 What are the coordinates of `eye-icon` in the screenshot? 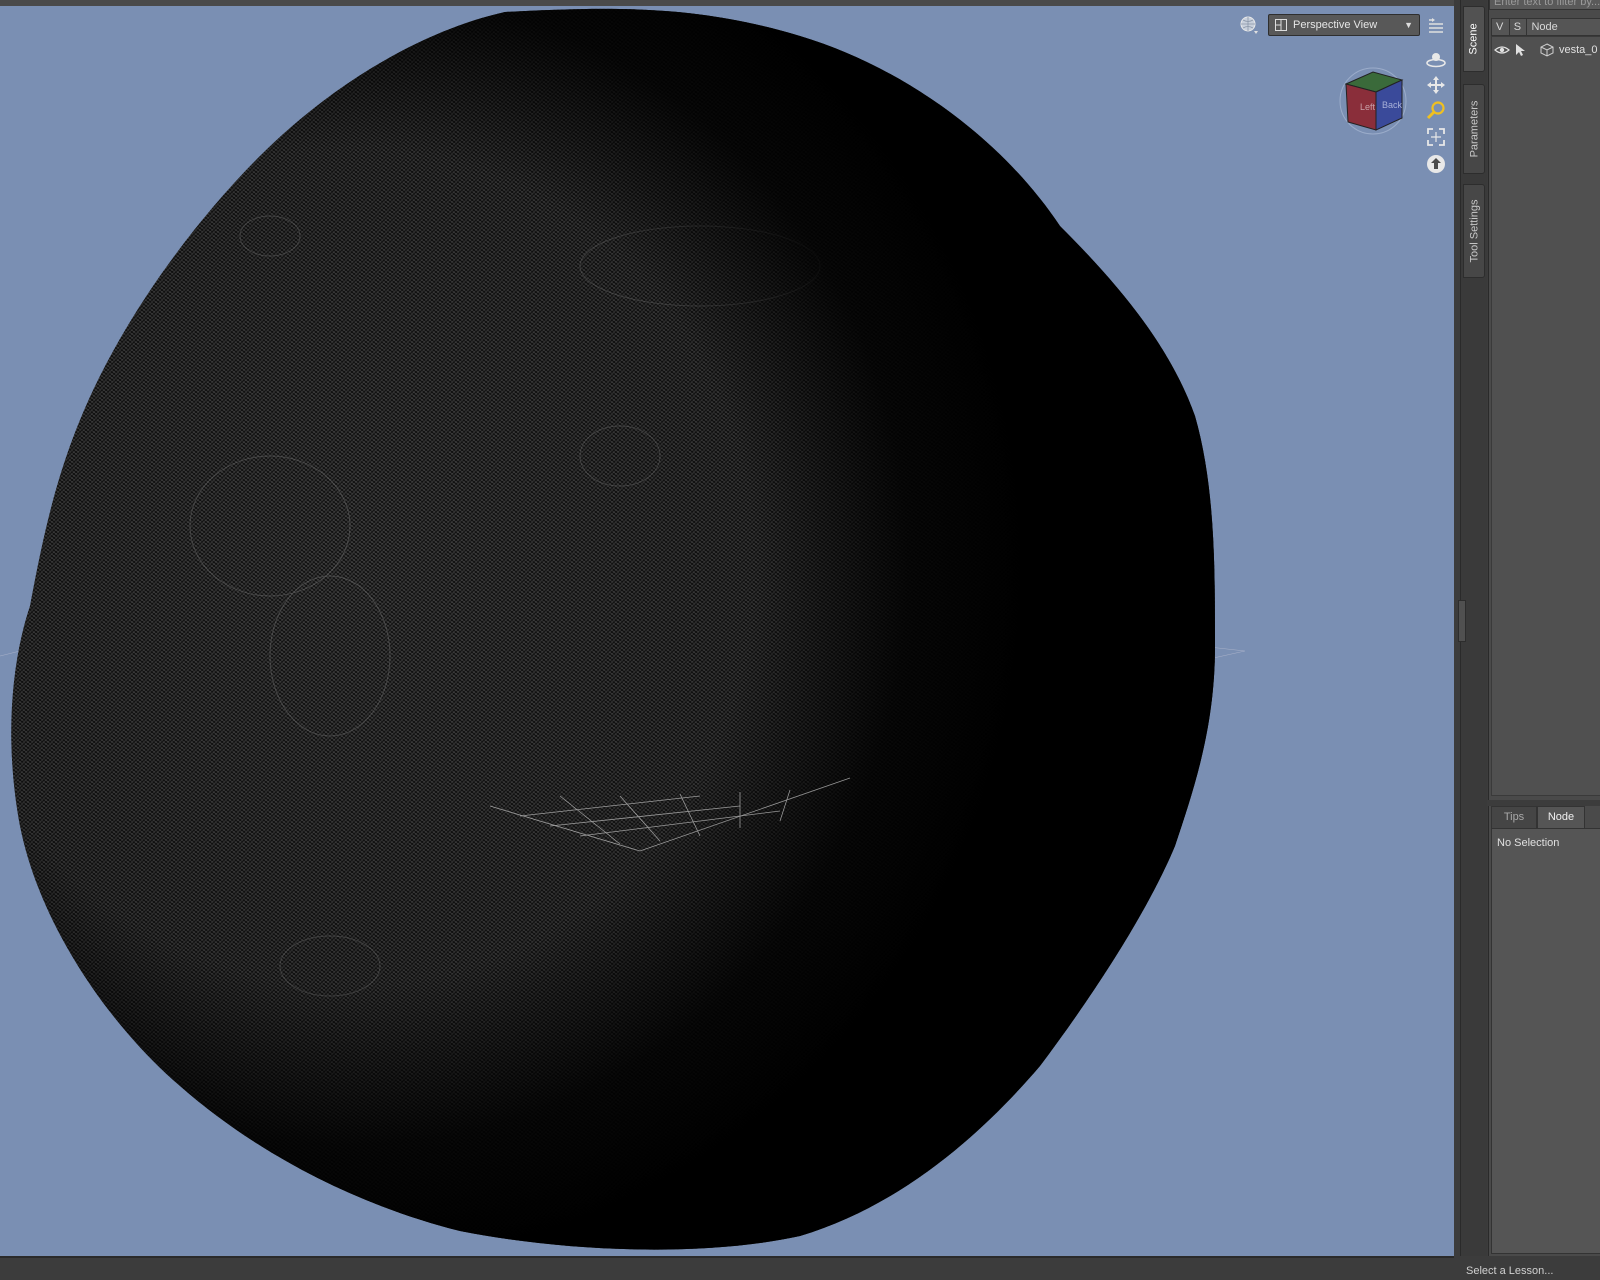 It's located at (1502, 50).